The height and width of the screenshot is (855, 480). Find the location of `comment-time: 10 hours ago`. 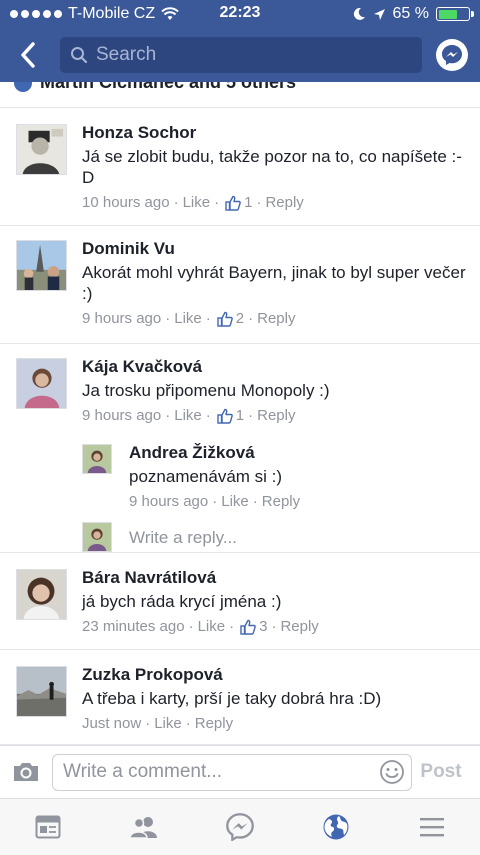

comment-time: 10 hours ago is located at coordinates (126, 202).